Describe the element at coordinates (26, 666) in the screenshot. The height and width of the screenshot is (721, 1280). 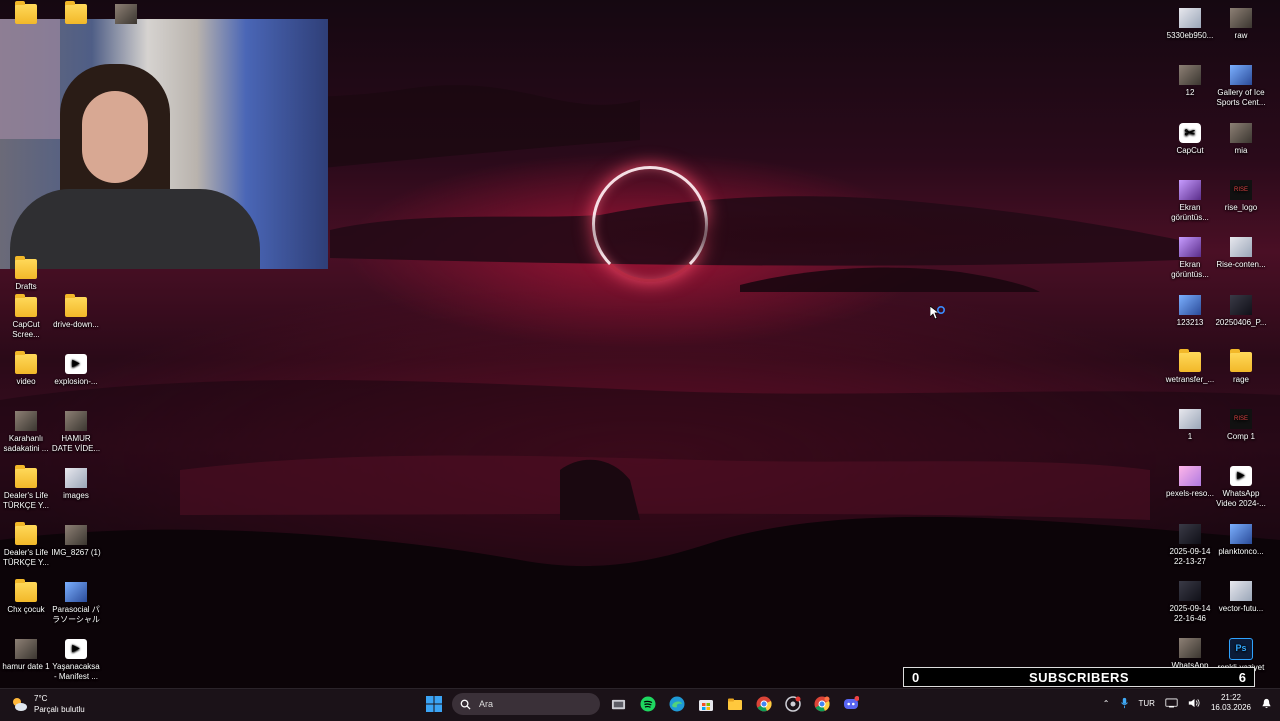
I see `desktop-icon-label: hamur date 1` at that location.